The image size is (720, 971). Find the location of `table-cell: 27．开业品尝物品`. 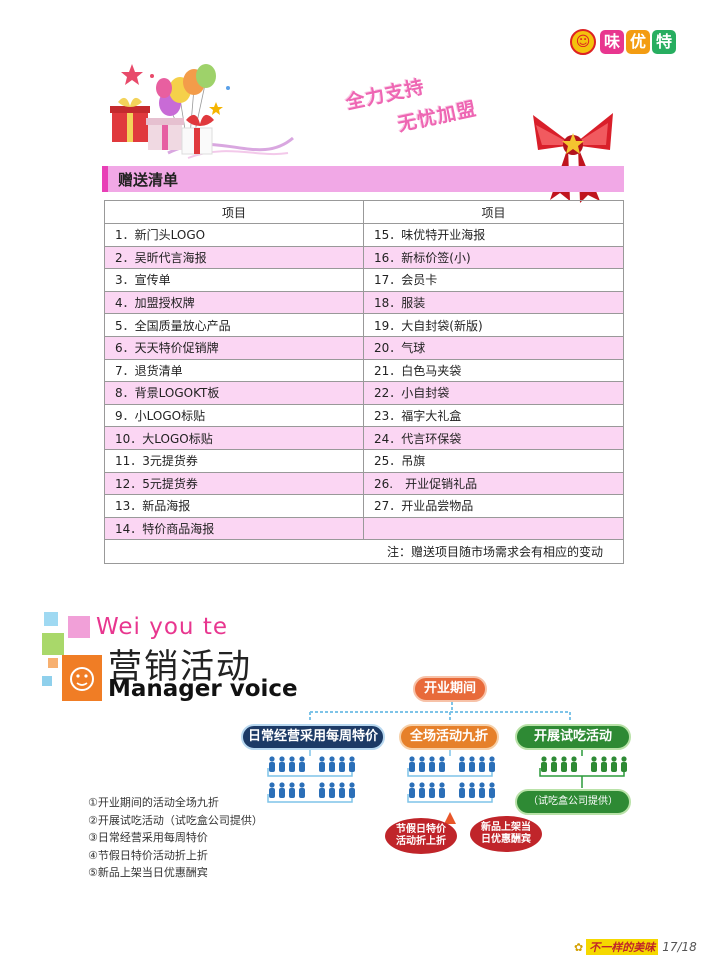

table-cell: 27．开业品尝物品 is located at coordinates (493, 506).